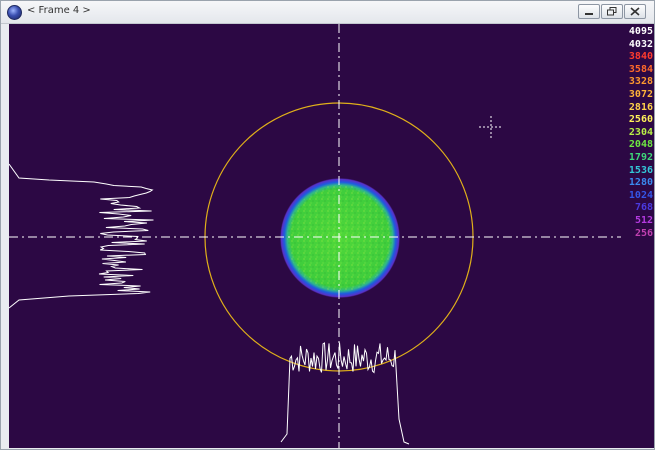  What do you see at coordinates (640, 157) in the screenshot?
I see `scale-label-1792: 1792` at bounding box center [640, 157].